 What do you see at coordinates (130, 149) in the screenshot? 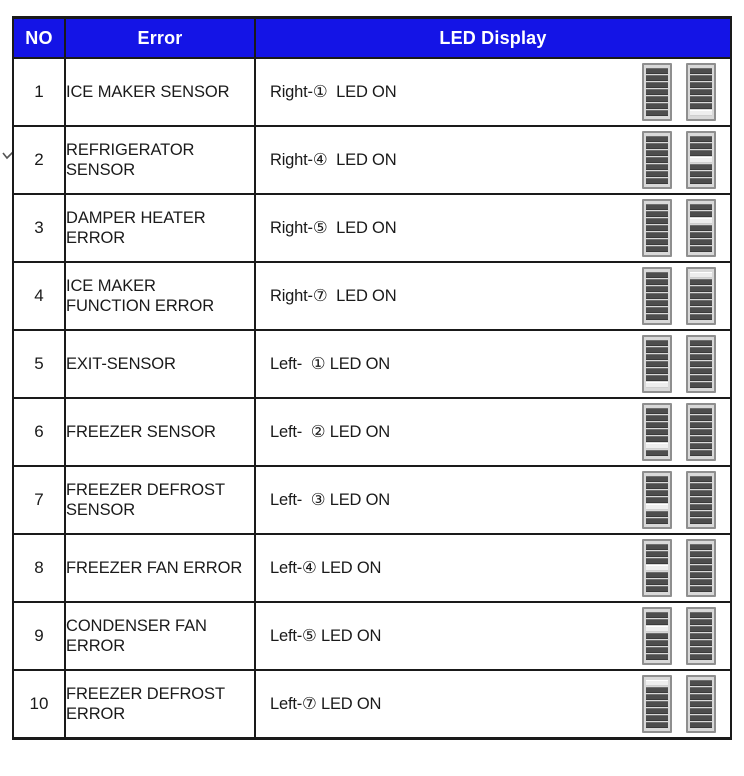
I see `error-name-line-1: REFRIGERATOR` at bounding box center [130, 149].